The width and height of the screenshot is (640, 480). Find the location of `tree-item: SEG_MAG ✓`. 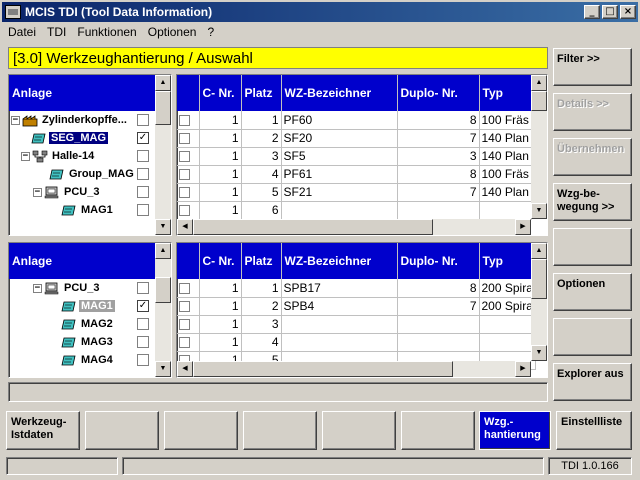

tree-item: SEG_MAG ✓ is located at coordinates (82, 138).